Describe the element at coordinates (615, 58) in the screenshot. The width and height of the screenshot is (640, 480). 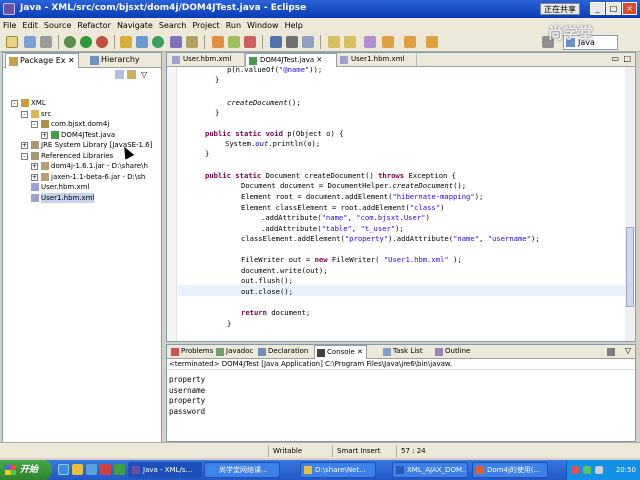
I see `minimize-view-icon: ▭` at that location.